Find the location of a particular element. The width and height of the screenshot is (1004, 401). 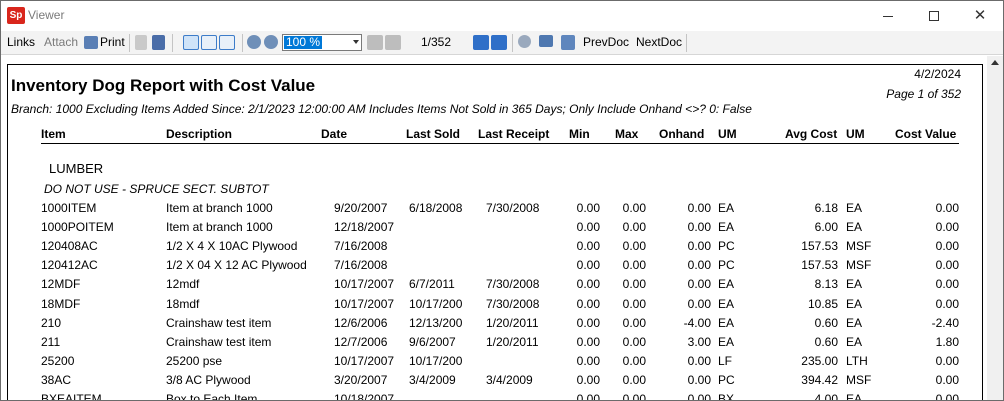

cell-item: 1000ITEM is located at coordinates (69, 208).